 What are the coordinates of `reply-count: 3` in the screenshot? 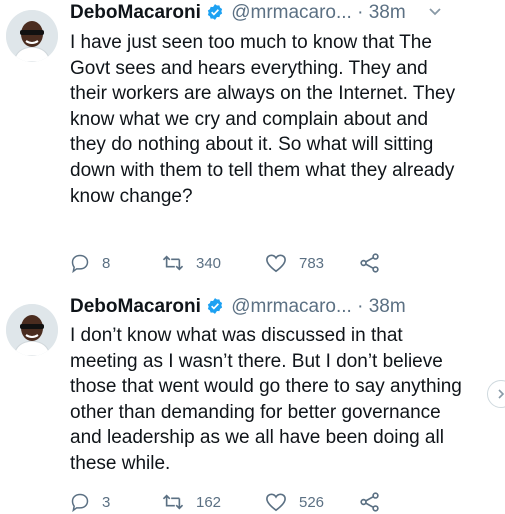 It's located at (106, 502).